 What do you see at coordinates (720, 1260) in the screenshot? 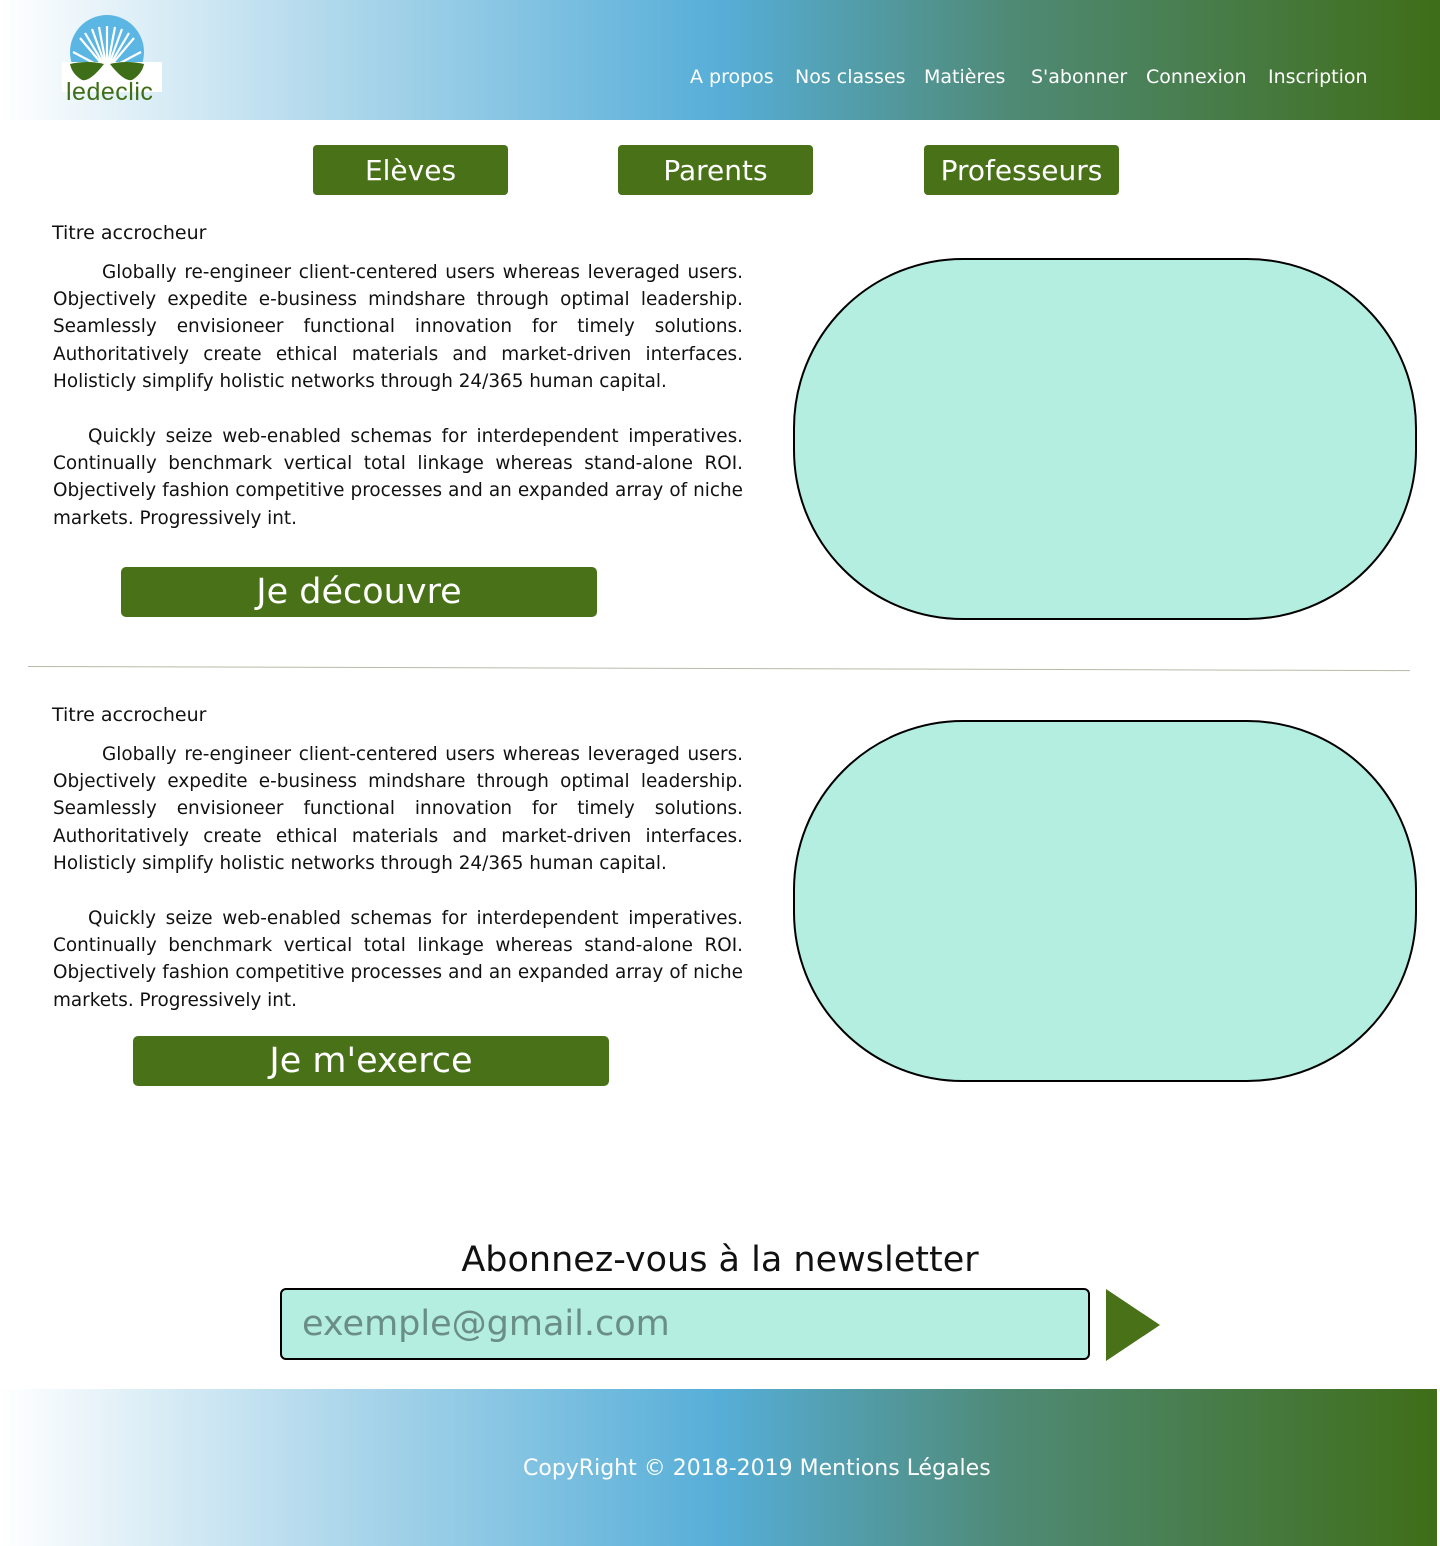
I see `newsletter-title: Abonnez-vous à la newsletter` at bounding box center [720, 1260].